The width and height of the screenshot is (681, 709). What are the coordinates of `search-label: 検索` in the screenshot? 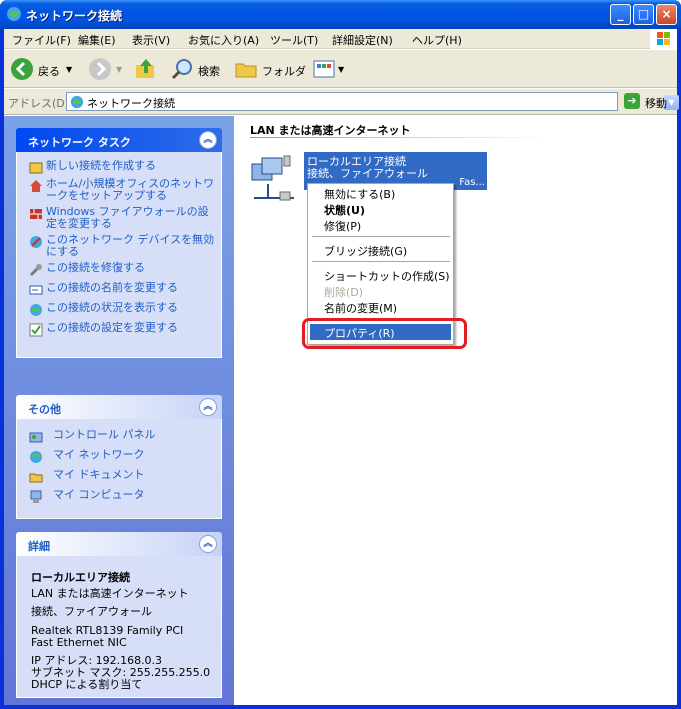 It's located at (209, 71).